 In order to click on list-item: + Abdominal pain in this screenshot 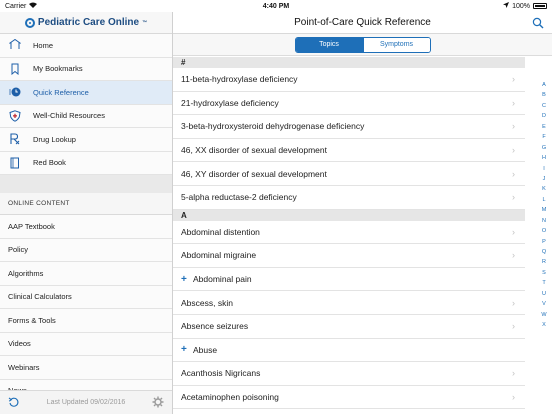, I will do `click(349, 280)`.